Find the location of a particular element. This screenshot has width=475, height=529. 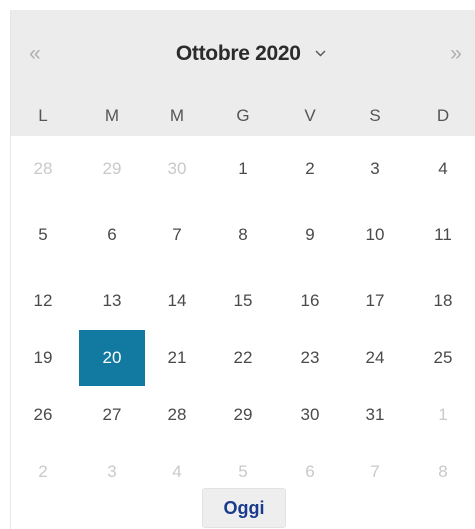

day-cell: 26 is located at coordinates (43, 415).